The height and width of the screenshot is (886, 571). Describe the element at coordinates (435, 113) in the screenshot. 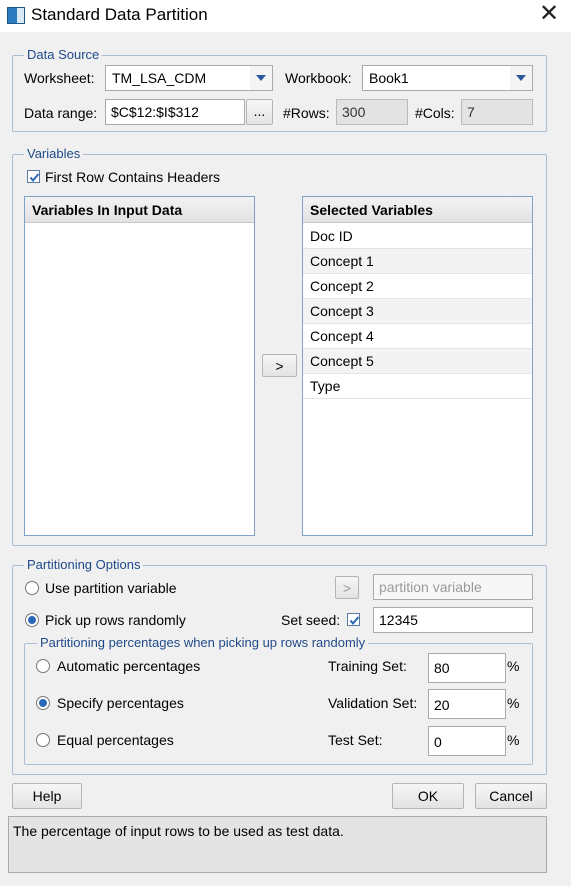

I see `cols-label: #Cols:` at that location.